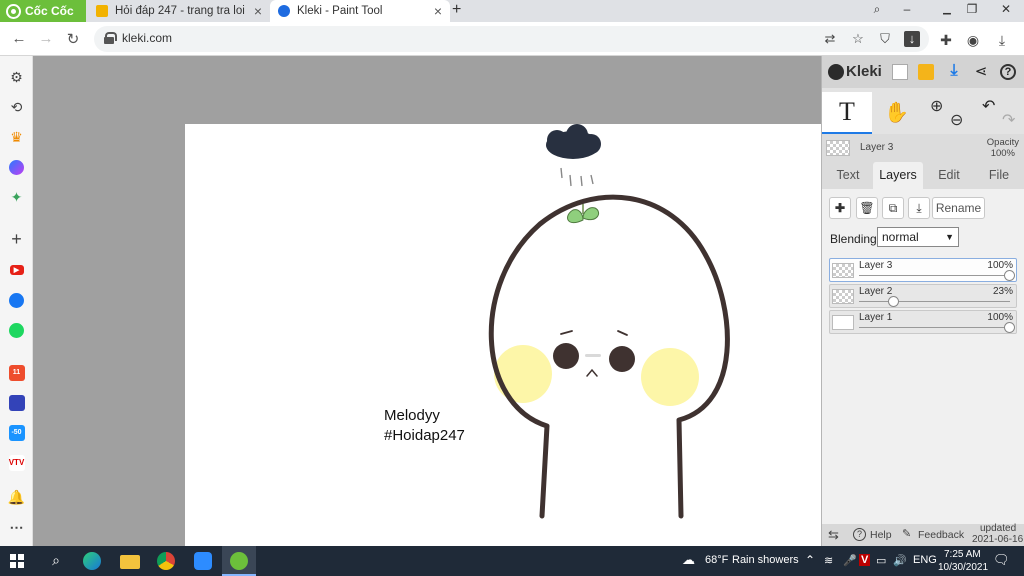 This screenshot has width=1024, height=576. I want to click on address-bar: ⇄ ☆ ⛉ ↓, so click(511, 39).